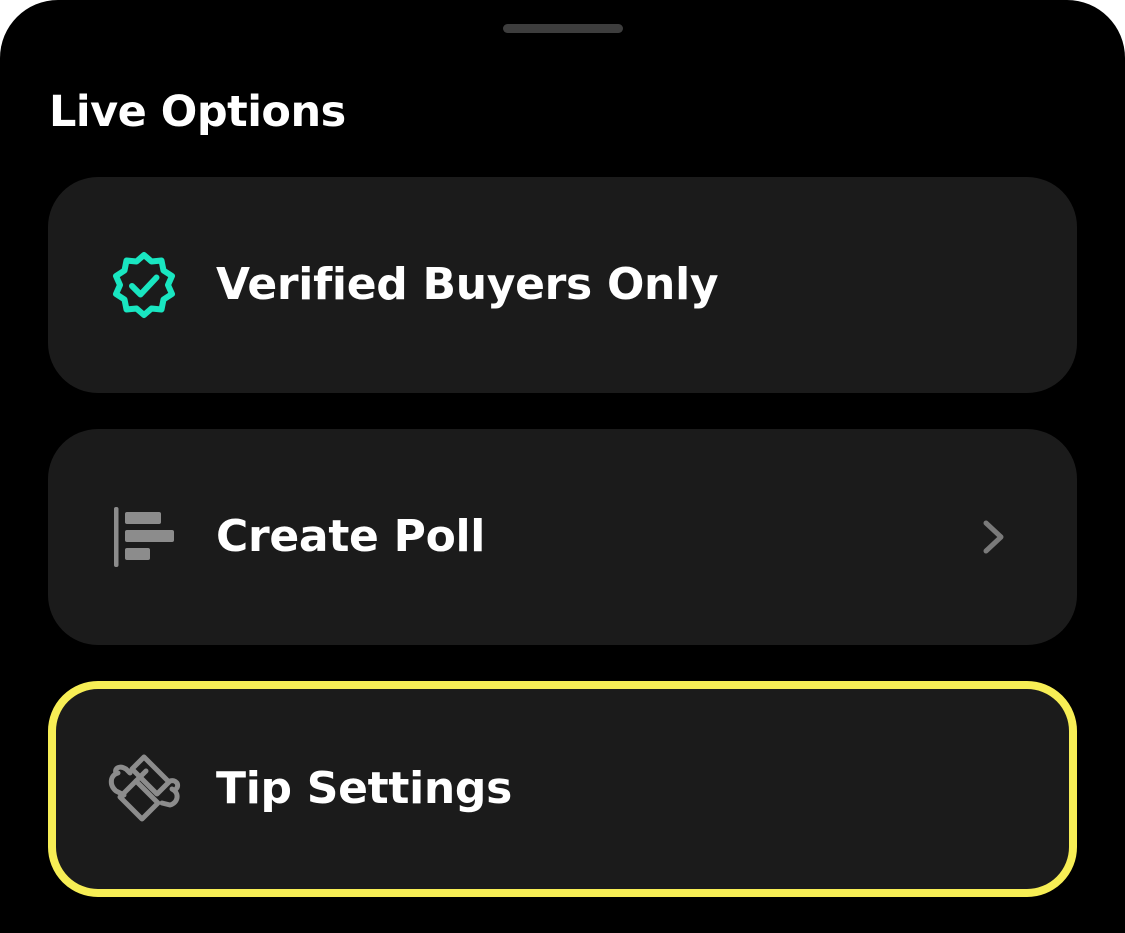  I want to click on option-label: Create Poll, so click(351, 536).